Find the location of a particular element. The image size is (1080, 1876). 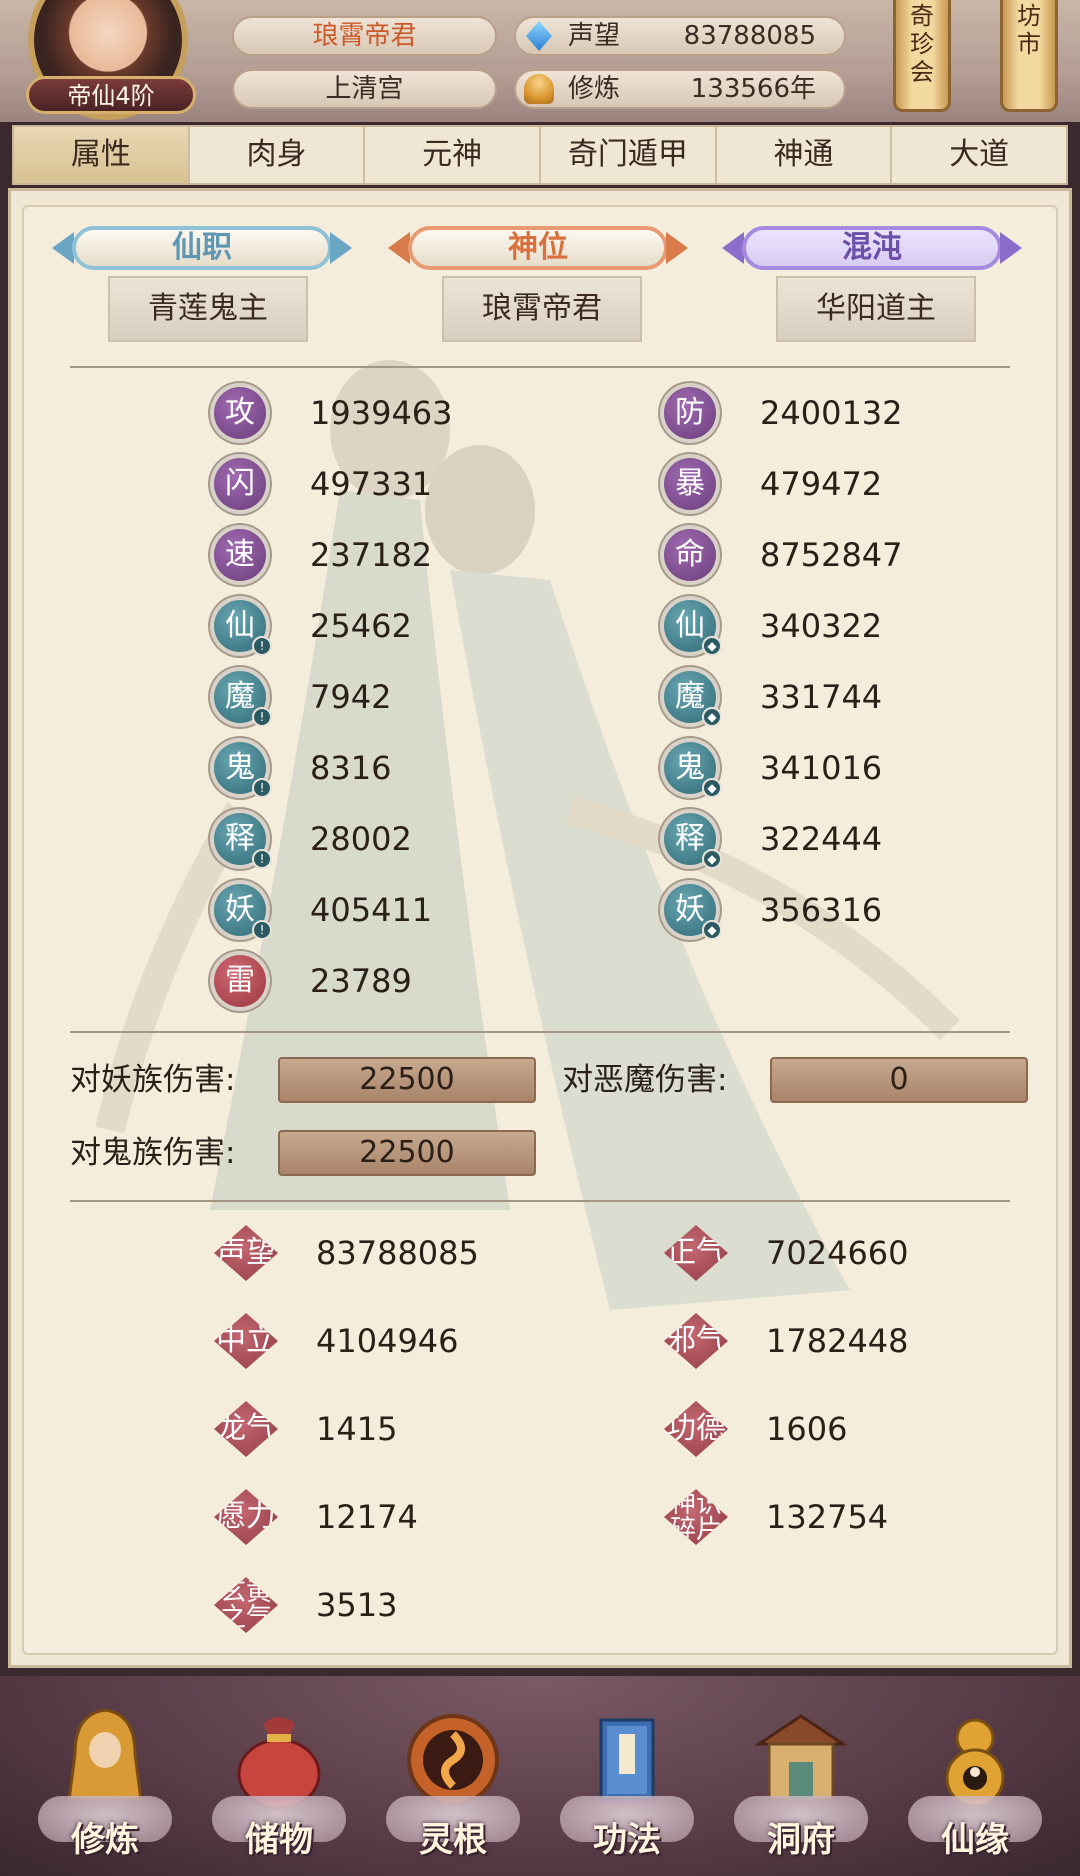

market-button: 坊 市 is located at coordinates (1029, 56).